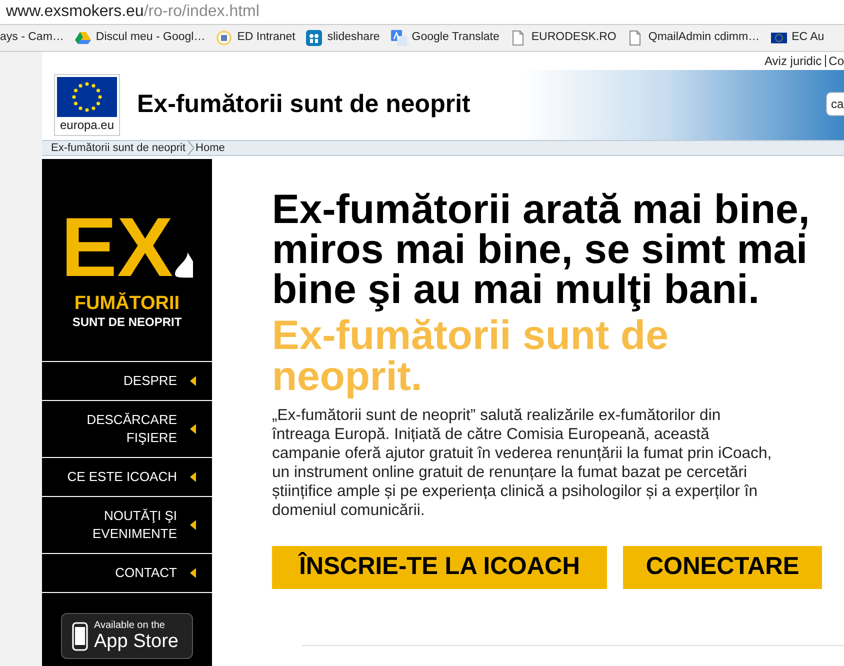 The height and width of the screenshot is (666, 844). What do you see at coordinates (303, 104) in the screenshot?
I see `site-title: Ex-fumătorii sunt de neoprit` at bounding box center [303, 104].